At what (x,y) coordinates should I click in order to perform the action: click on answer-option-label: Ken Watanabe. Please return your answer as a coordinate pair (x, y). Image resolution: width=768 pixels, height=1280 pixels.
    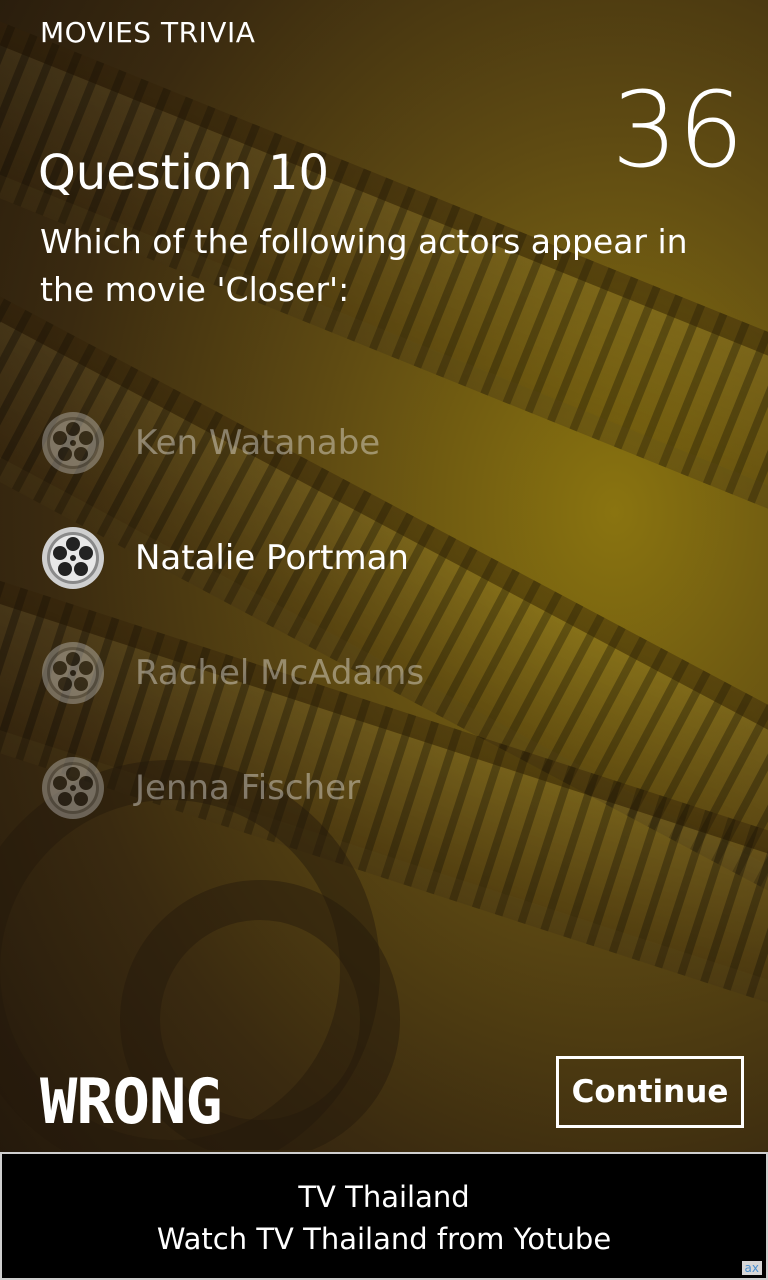
    Looking at the image, I should click on (258, 443).